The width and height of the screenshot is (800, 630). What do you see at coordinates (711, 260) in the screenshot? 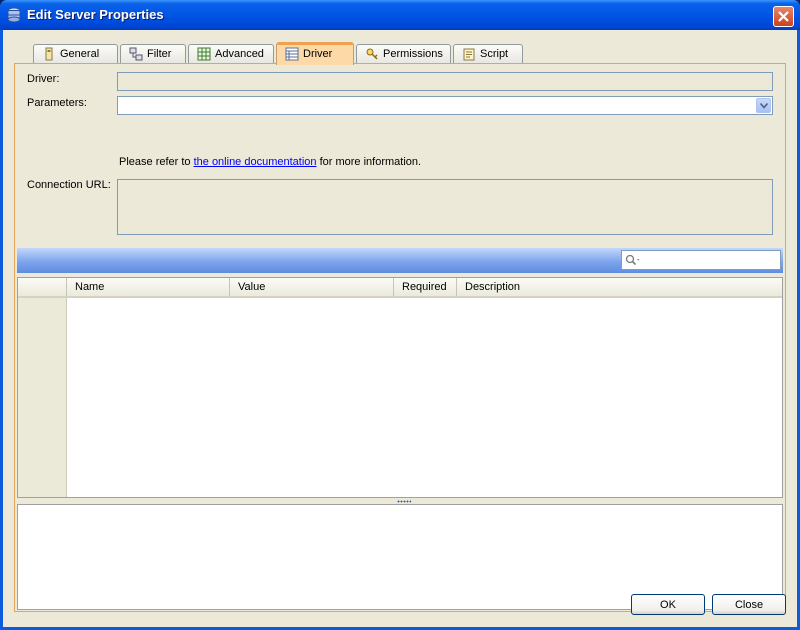
I see `search-input` at bounding box center [711, 260].